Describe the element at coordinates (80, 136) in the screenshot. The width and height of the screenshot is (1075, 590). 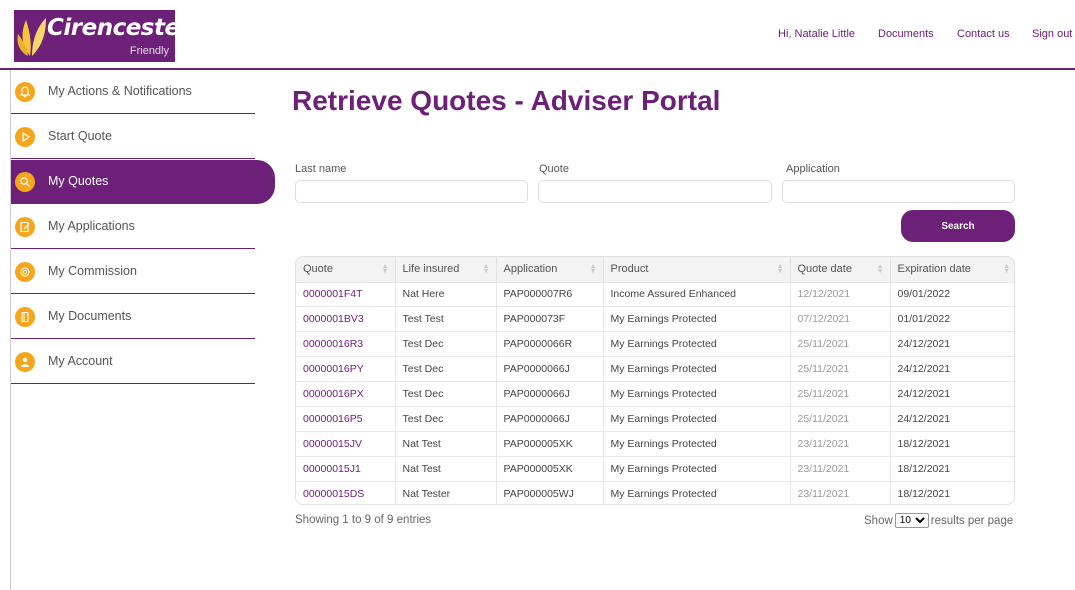
I see `sidebar-item-label: Start Quote` at that location.